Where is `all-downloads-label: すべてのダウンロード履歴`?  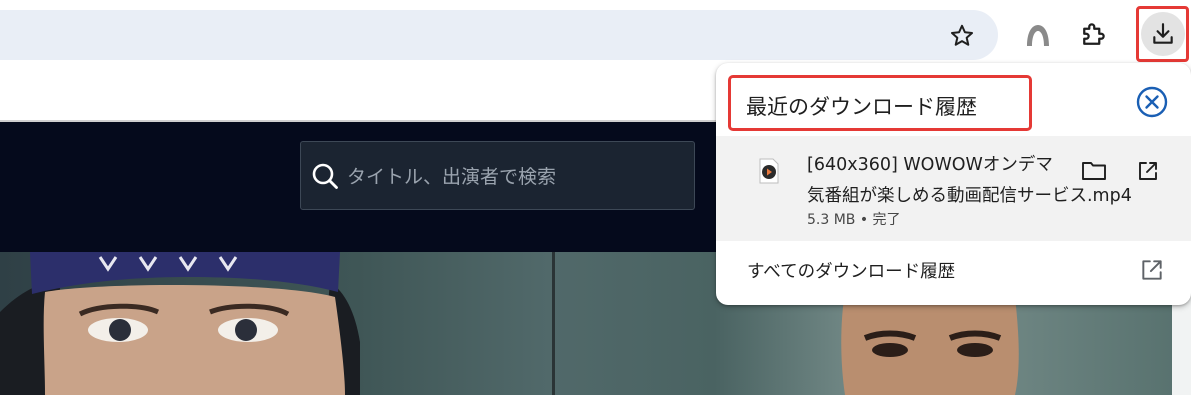
all-downloads-label: すべてのダウンロード履歴 is located at coordinates (851, 272).